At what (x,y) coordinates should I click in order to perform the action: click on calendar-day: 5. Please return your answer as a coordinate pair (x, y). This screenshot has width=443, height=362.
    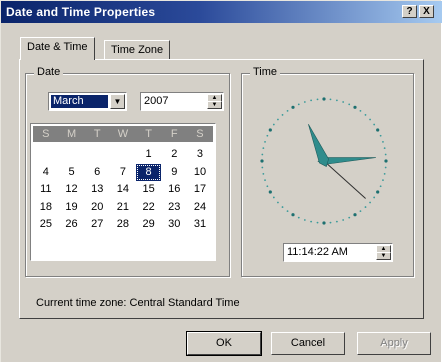
    Looking at the image, I should click on (72, 173).